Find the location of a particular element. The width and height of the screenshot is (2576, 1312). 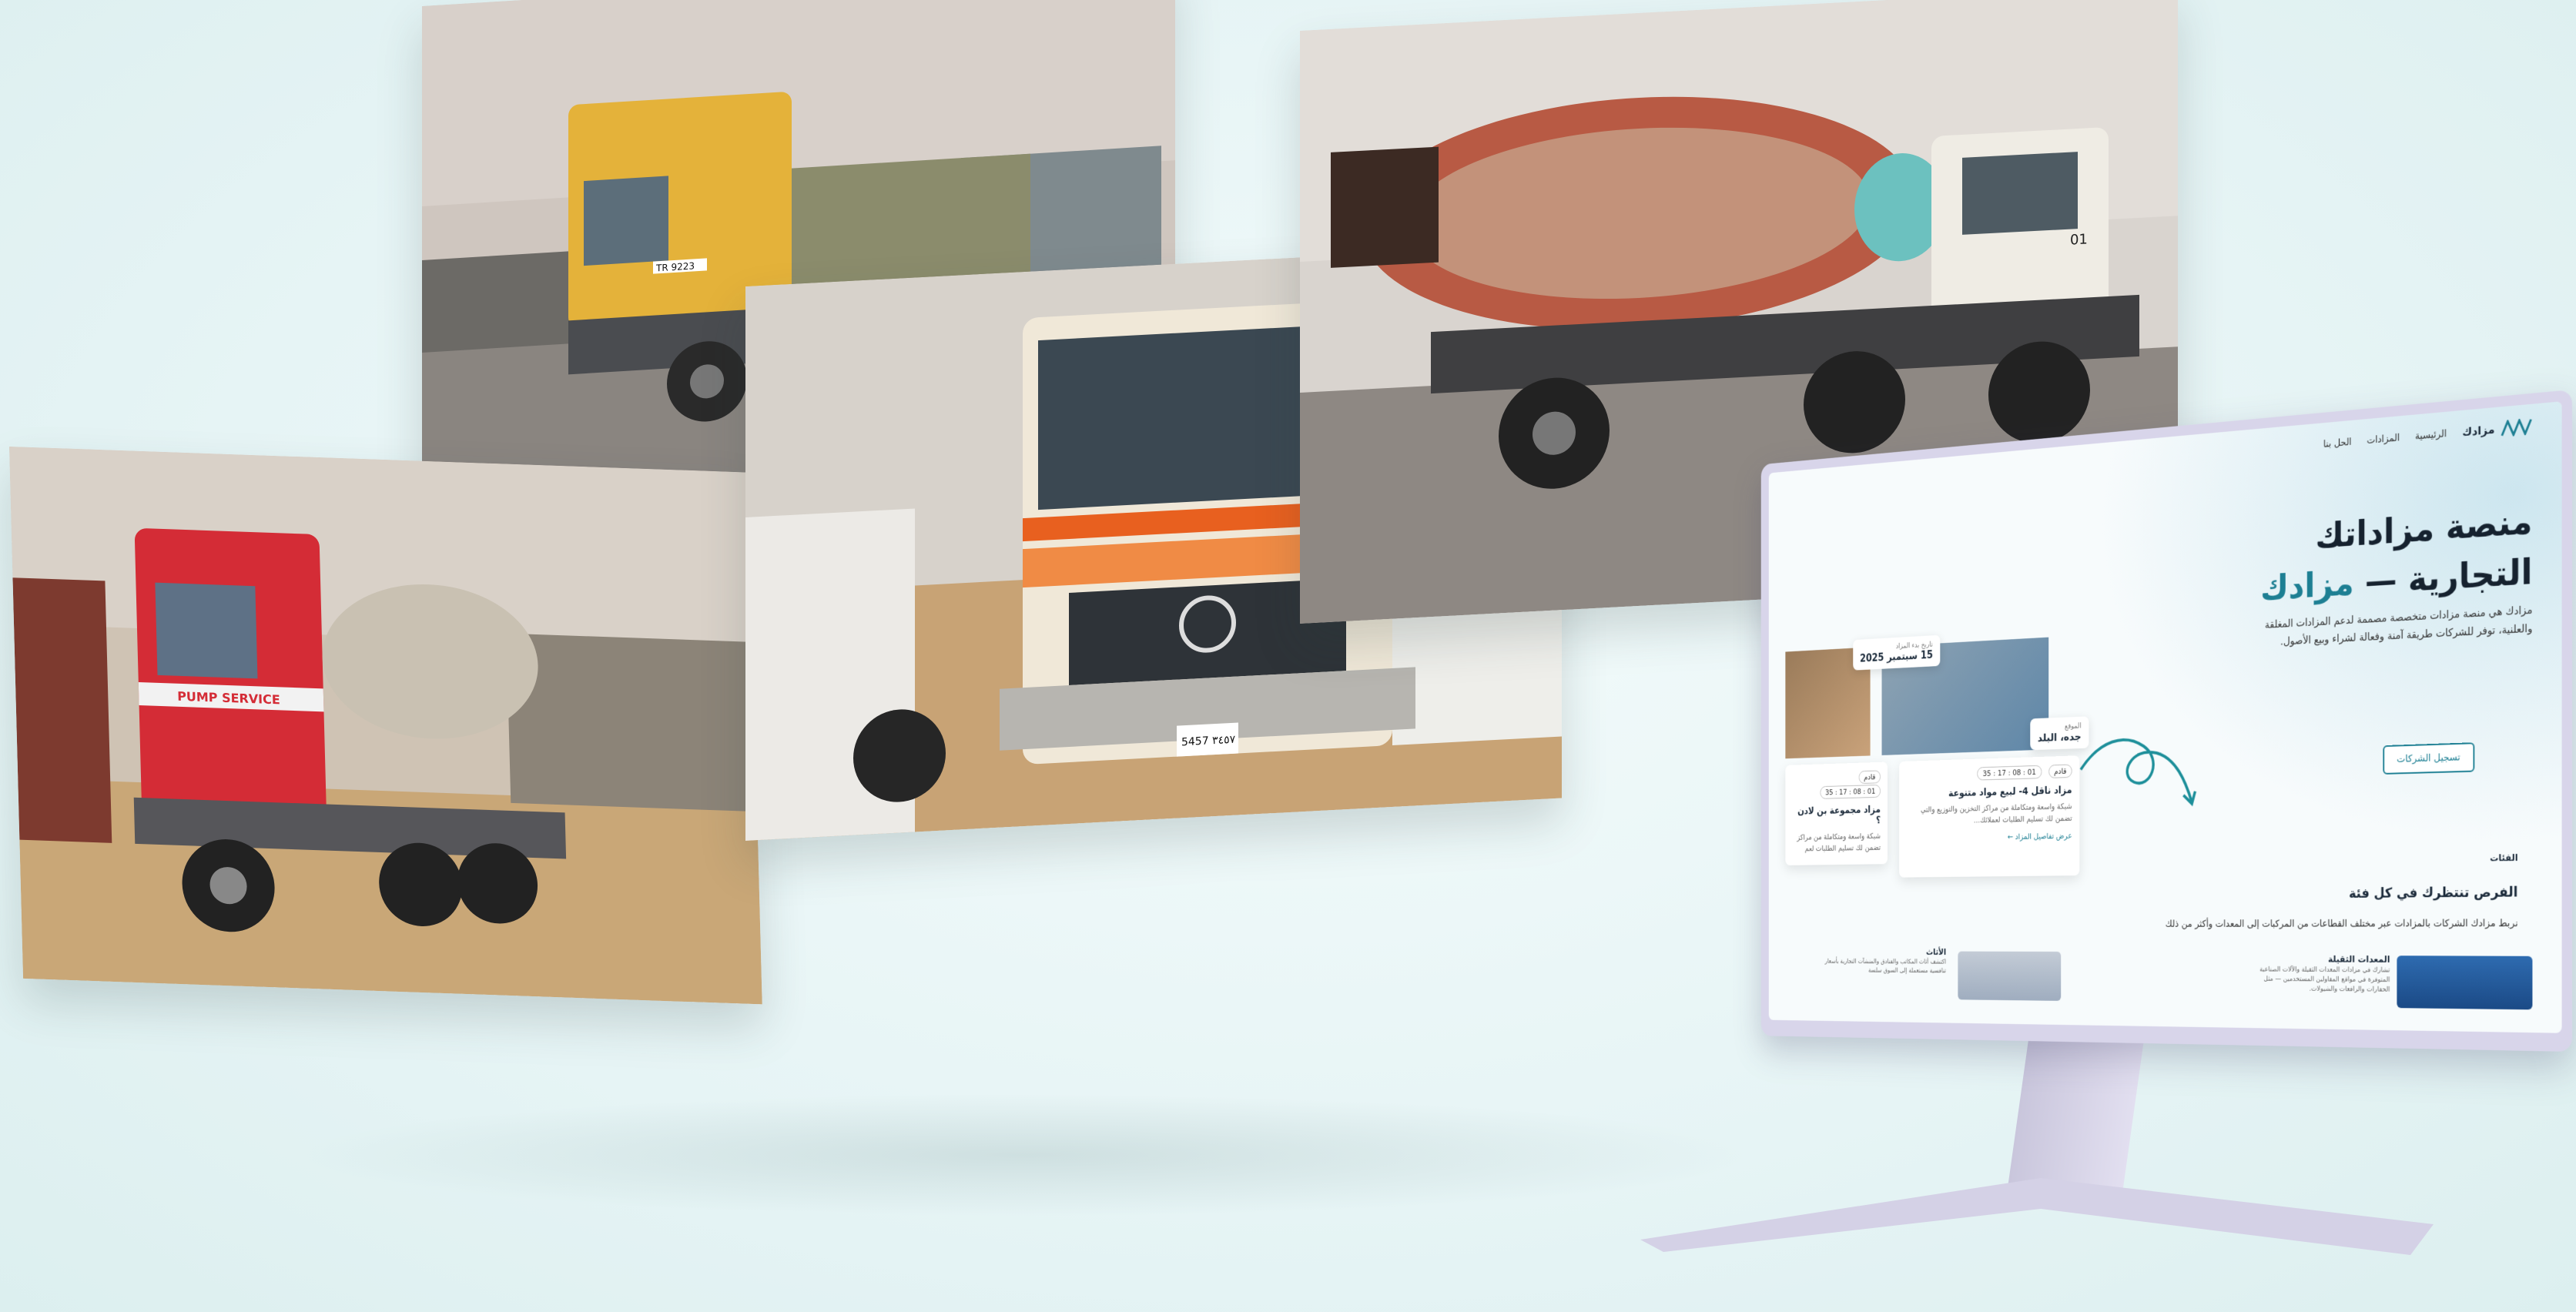

categories-tag: الفئات is located at coordinates (2504, 858).